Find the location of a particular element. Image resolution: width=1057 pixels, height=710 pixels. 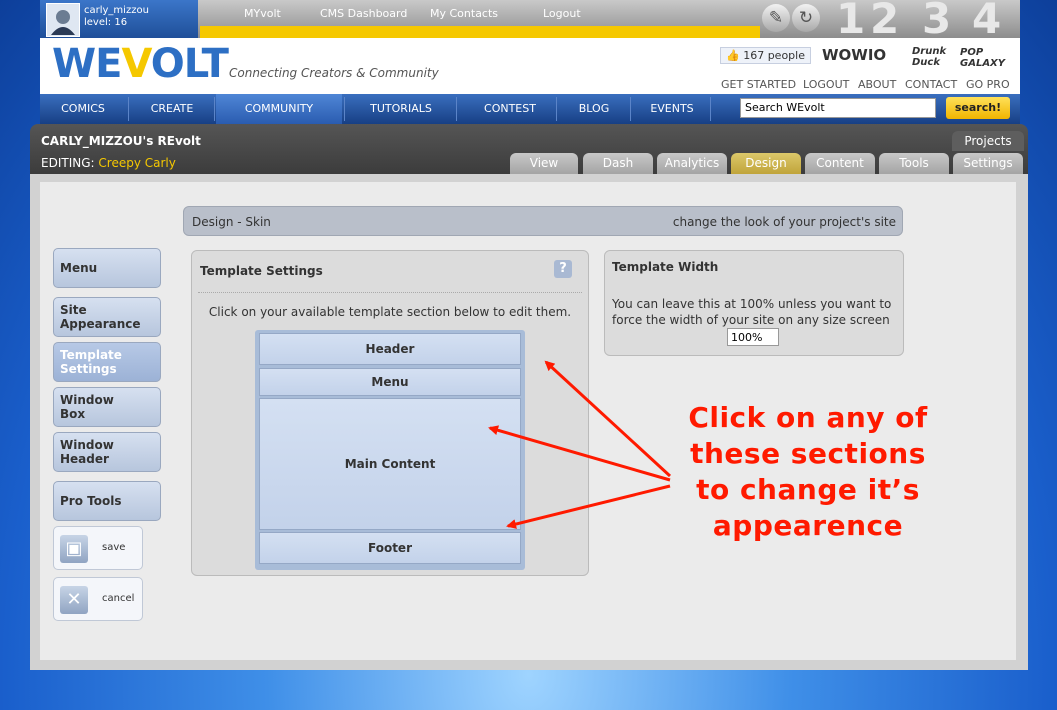

callout-line: Click on any of is located at coordinates (808, 417).